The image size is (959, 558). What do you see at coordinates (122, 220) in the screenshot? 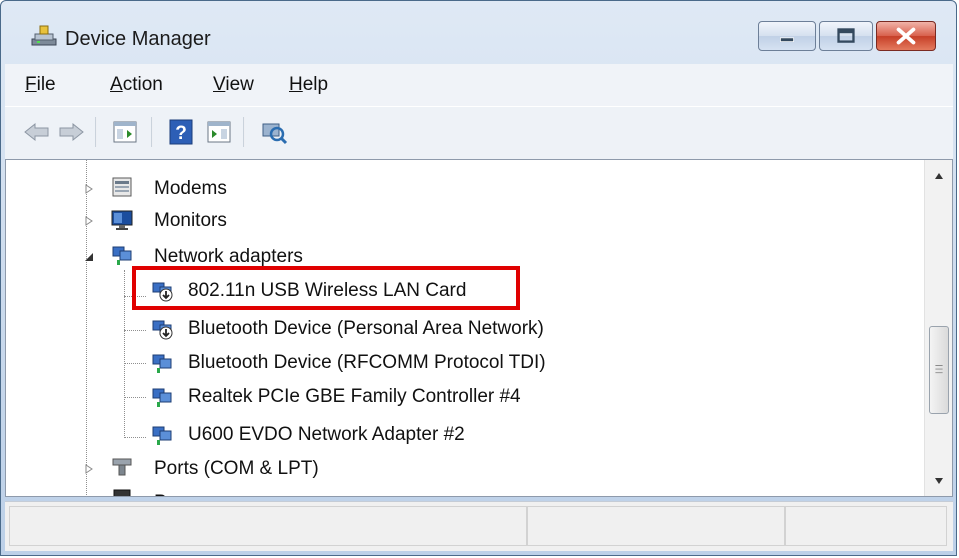
I see `monitor-icon` at bounding box center [122, 220].